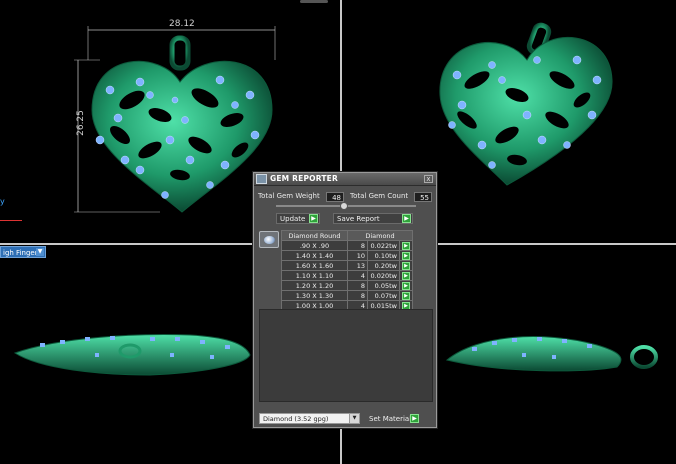 This screenshot has width=676, height=464. I want to click on gem-weight-cell: 0.10tw, so click(383, 255).